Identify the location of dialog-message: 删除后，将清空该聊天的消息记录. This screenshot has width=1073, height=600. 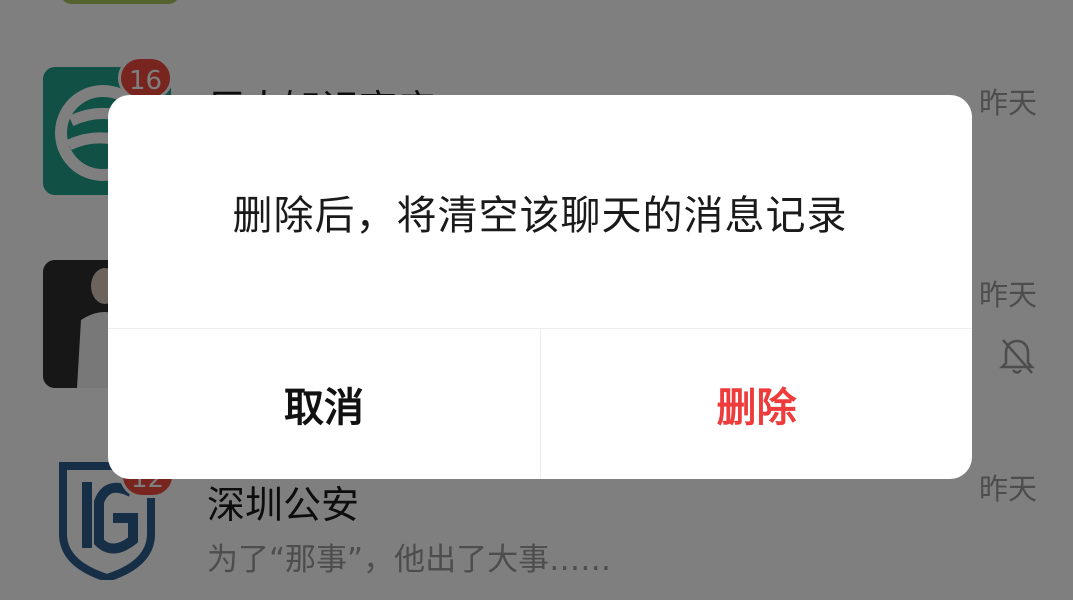
(540, 215).